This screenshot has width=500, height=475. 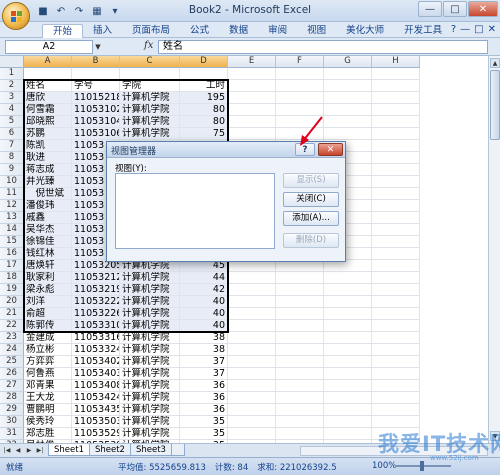 I want to click on table-cell: 11053503, so click(x=96, y=422).